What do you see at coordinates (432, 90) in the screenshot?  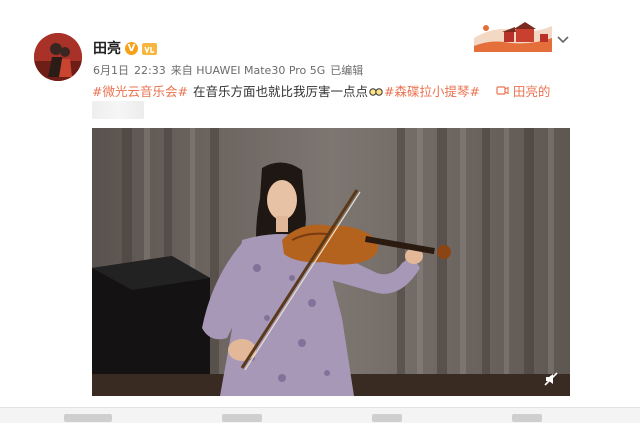 I see `hashtag-link: #森碟拉小提琴#` at bounding box center [432, 90].